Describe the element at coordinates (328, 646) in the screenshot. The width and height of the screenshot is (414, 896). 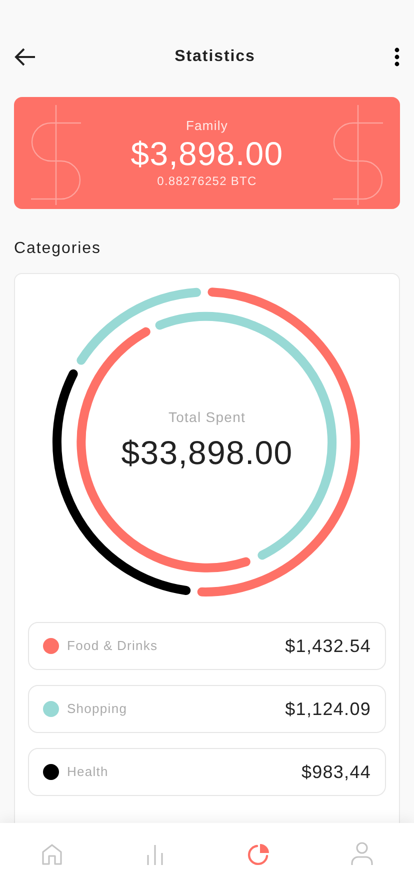
I see `category-amount: $1,432.54` at that location.